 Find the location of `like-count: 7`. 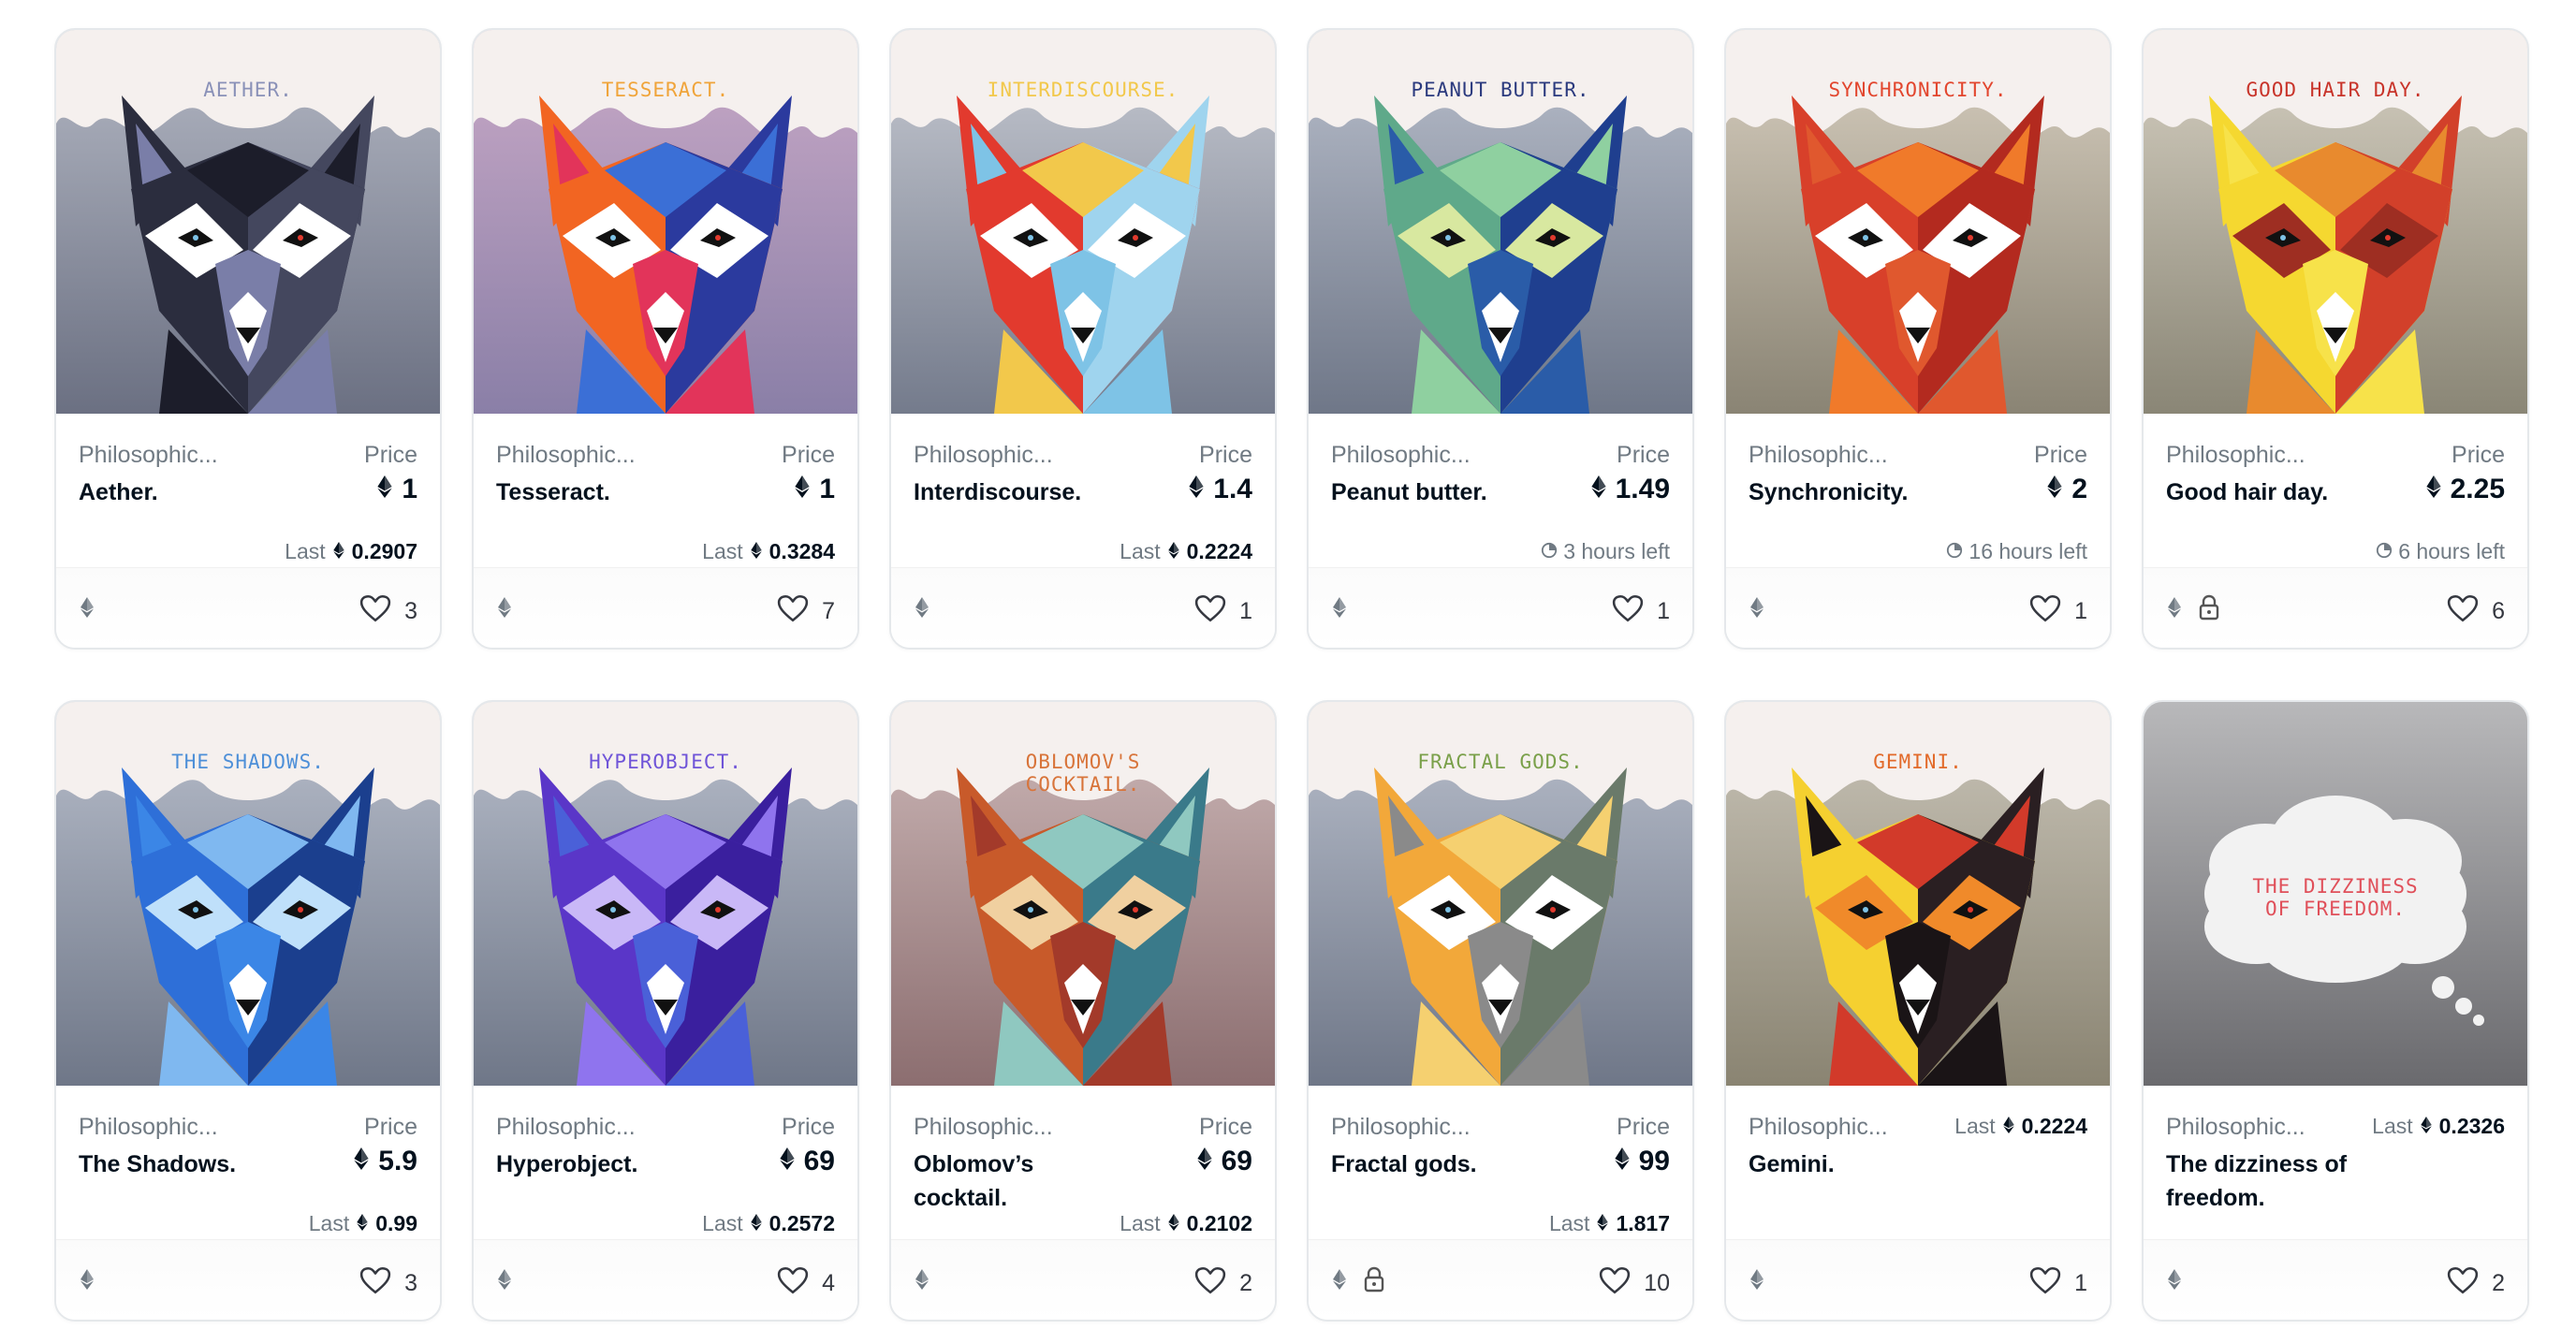

like-count: 7 is located at coordinates (828, 611).